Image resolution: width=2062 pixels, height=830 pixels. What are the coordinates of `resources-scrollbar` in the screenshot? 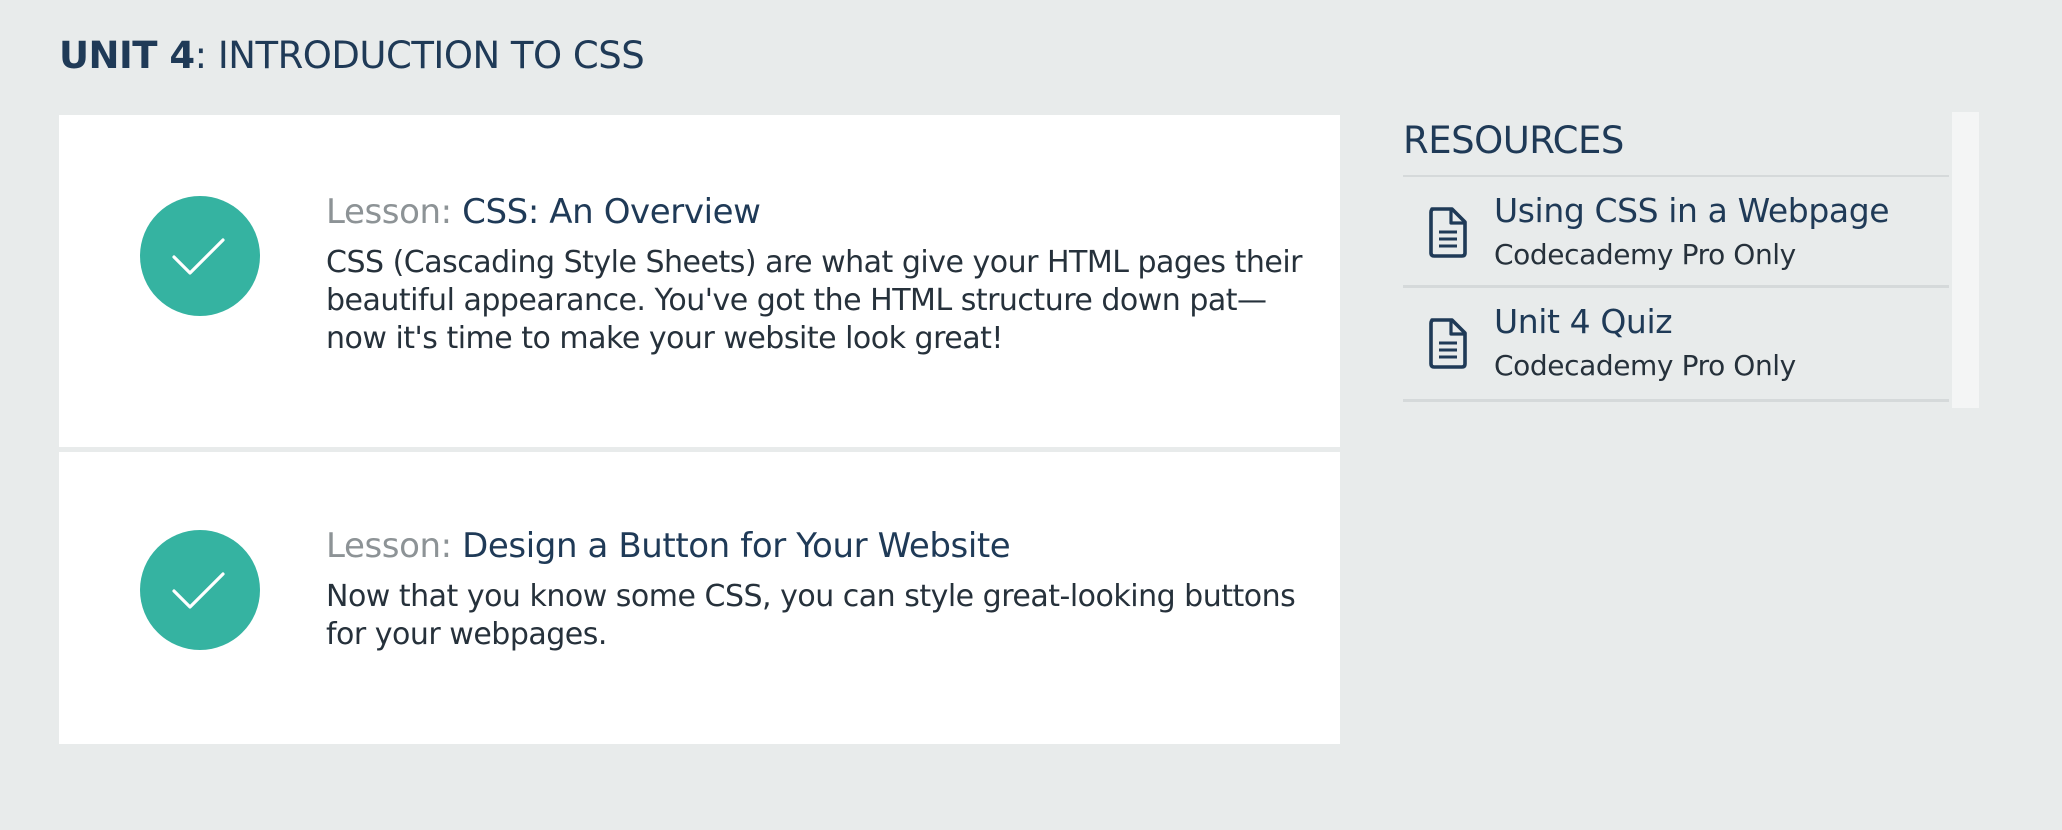 It's located at (1965, 260).